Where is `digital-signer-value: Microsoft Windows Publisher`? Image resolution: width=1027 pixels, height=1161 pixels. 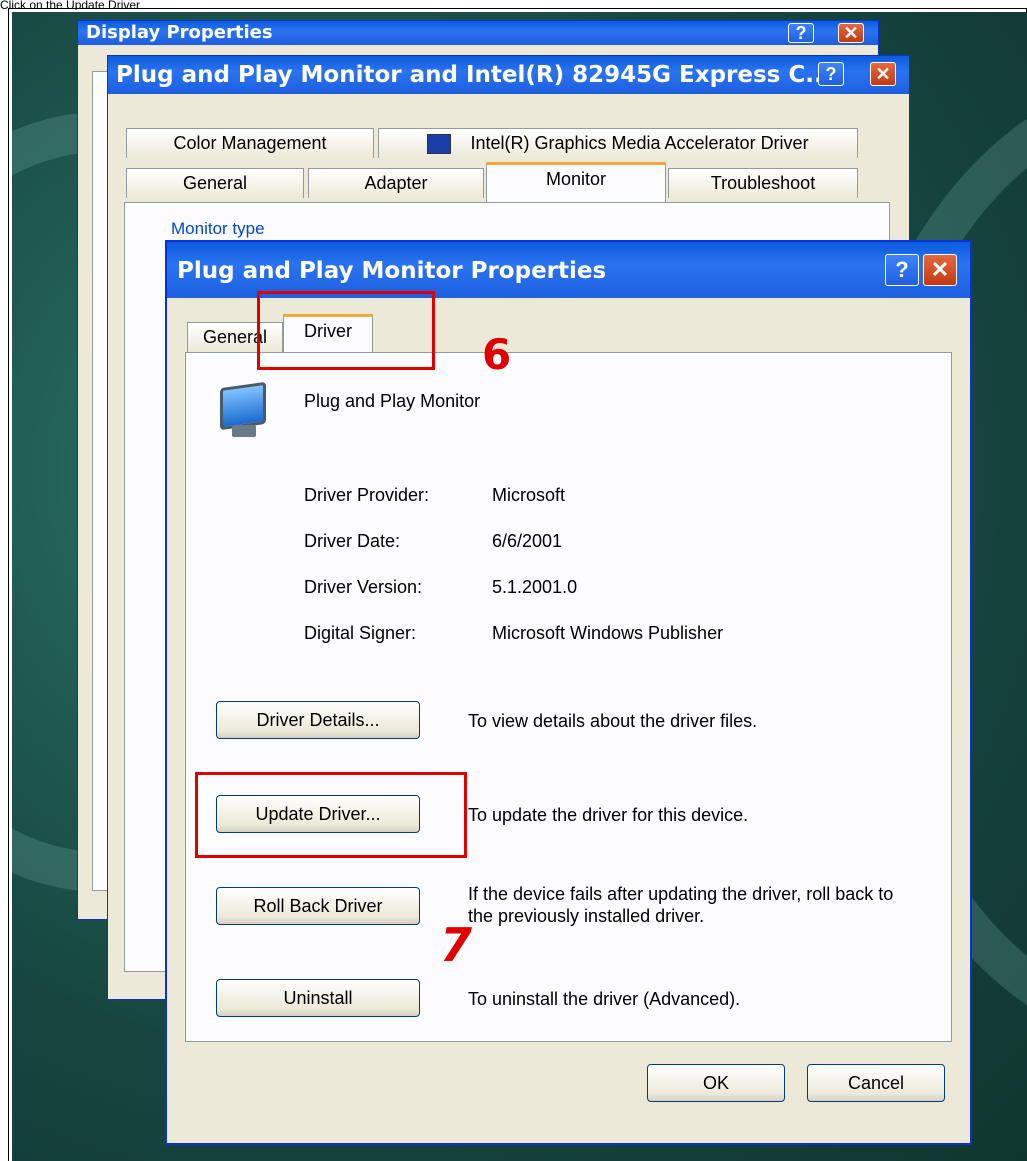
digital-signer-value: Microsoft Windows Publisher is located at coordinates (608, 633).